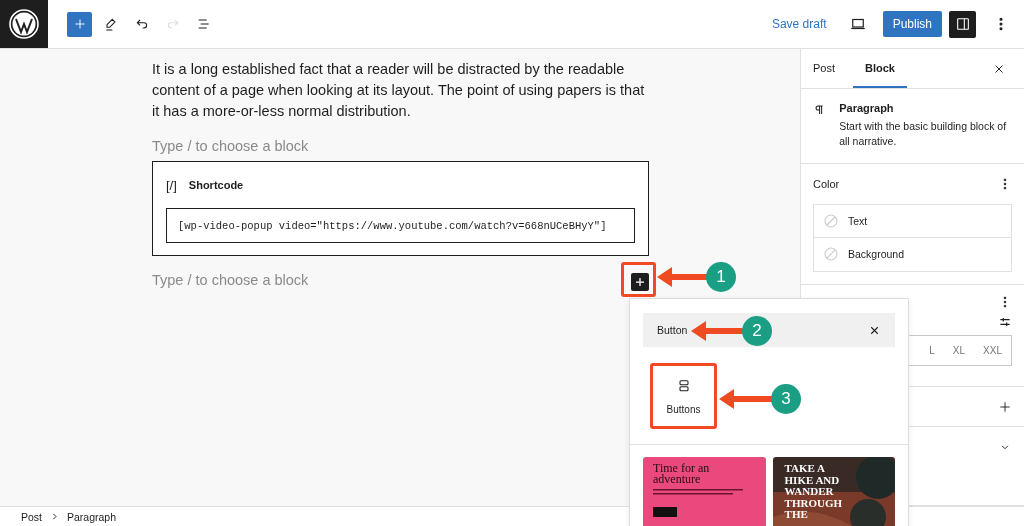 The image size is (1024, 526). I want to click on shortcode-input: [wp-video-popup video="https://www.youtube.com/watch?v=668nUCeBHyY"], so click(400, 225).